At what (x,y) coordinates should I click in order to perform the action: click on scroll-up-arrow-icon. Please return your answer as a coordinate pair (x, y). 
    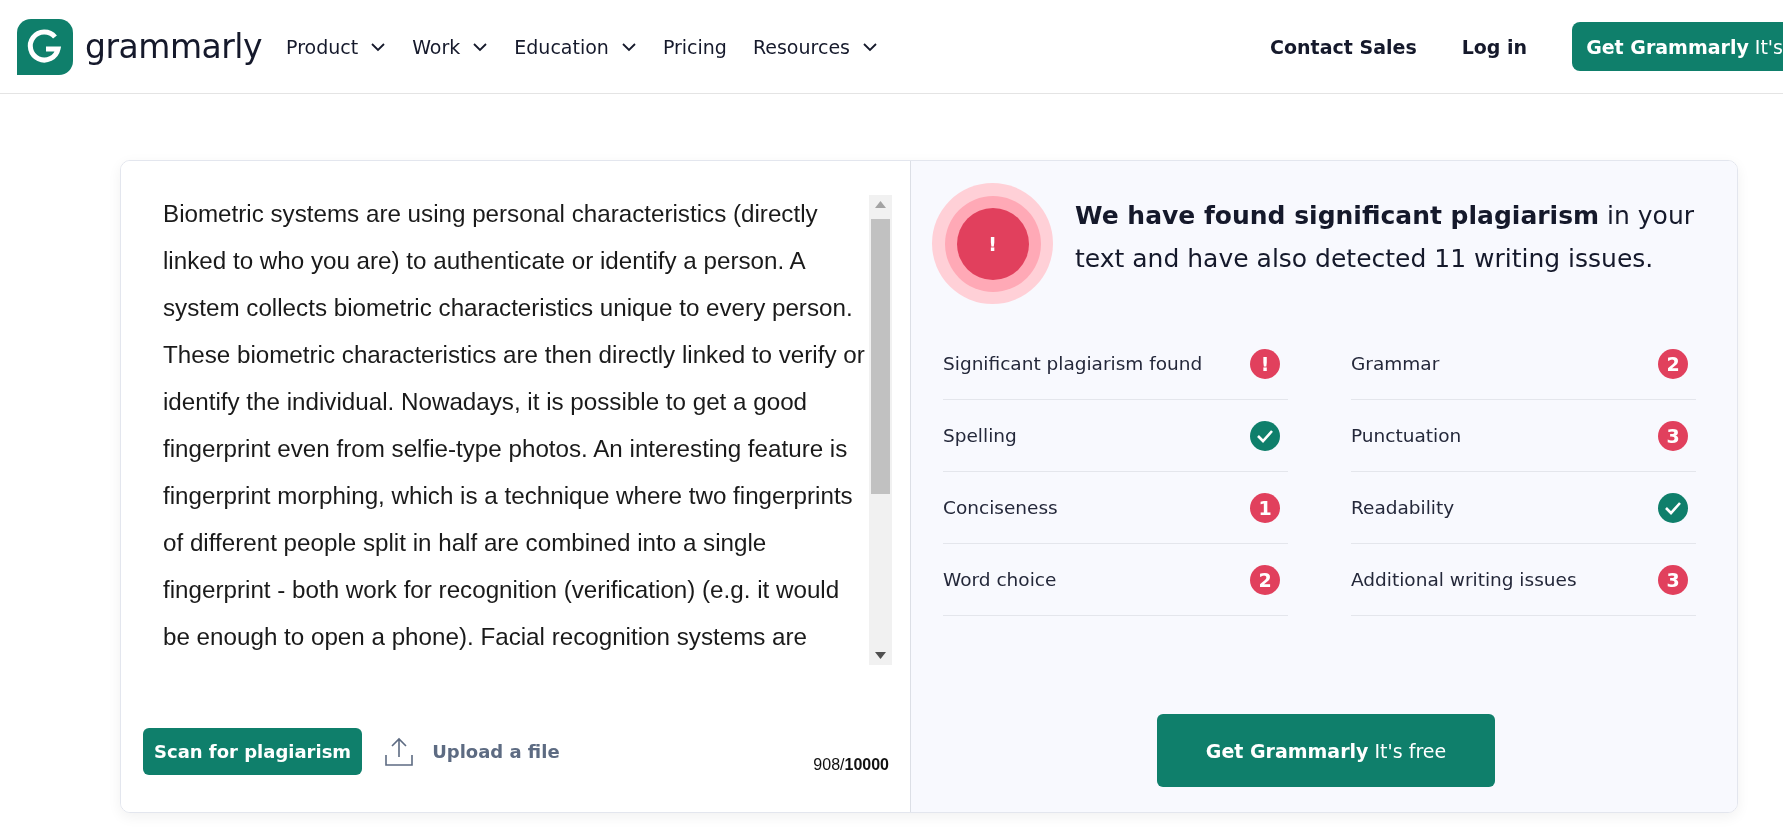
    Looking at the image, I should click on (880, 204).